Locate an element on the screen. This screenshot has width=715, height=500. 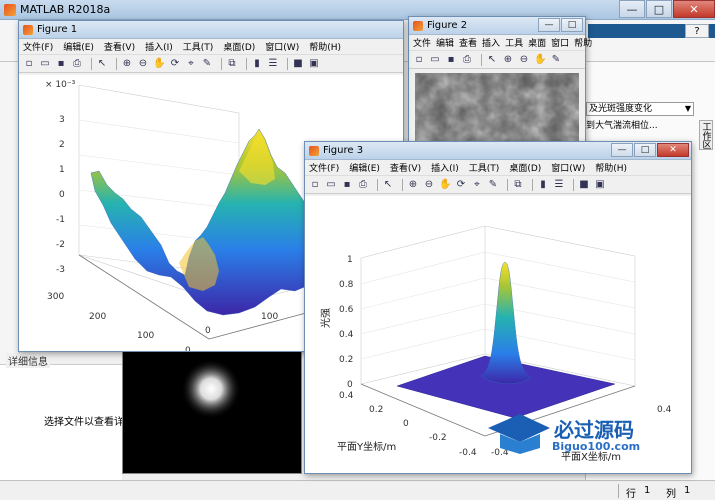
site-watermark: 必过源码 Biguo100.com is located at coordinates (589, 432).